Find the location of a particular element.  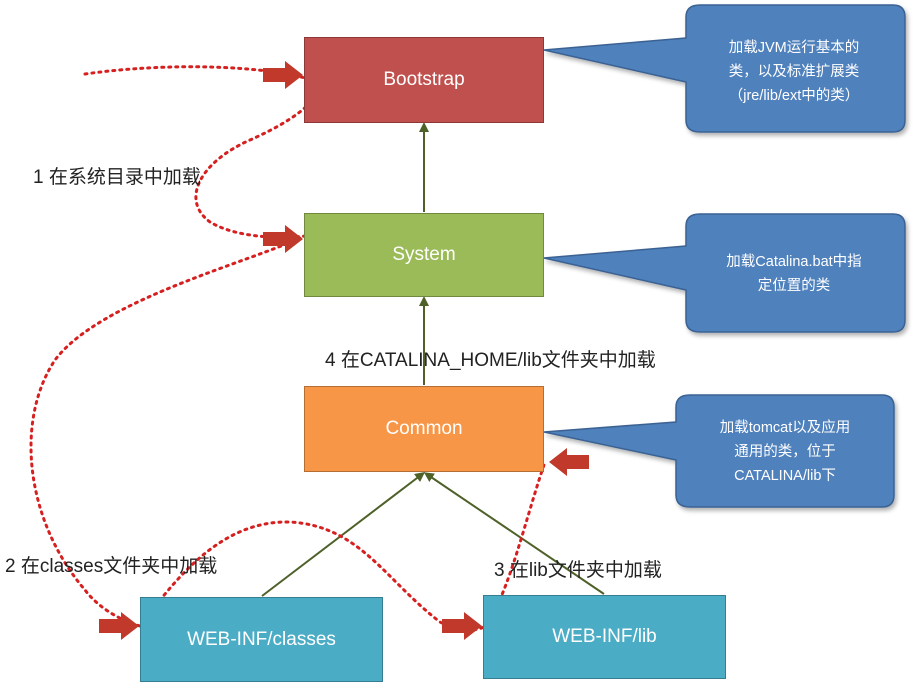

webinf-lib-label: WEB-INF/lib is located at coordinates (604, 636).